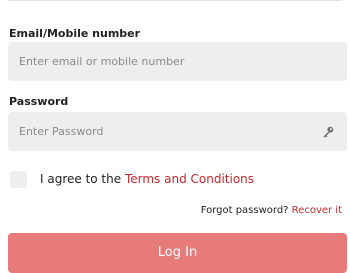 The image size is (350, 273). I want to click on terms-agreement: I agree to the Terms and Conditions, so click(147, 179).